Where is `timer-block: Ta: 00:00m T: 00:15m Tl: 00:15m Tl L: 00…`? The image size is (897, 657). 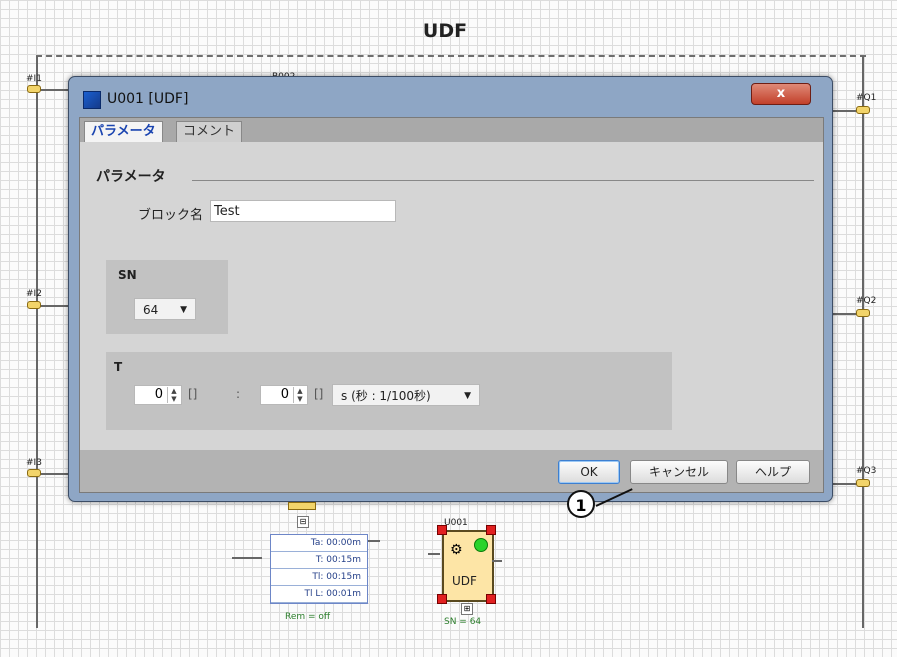
timer-block: Ta: 00:00m T: 00:15m Tl: 00:15m Tl L: 00… is located at coordinates (319, 569).